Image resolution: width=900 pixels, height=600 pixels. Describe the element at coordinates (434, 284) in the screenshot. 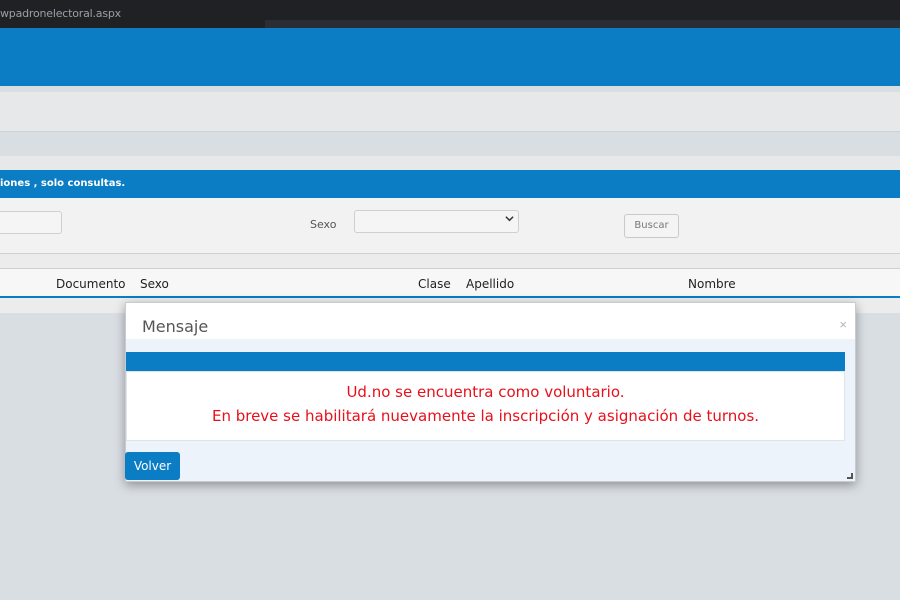

I see `column-header-clase: Clase` at that location.